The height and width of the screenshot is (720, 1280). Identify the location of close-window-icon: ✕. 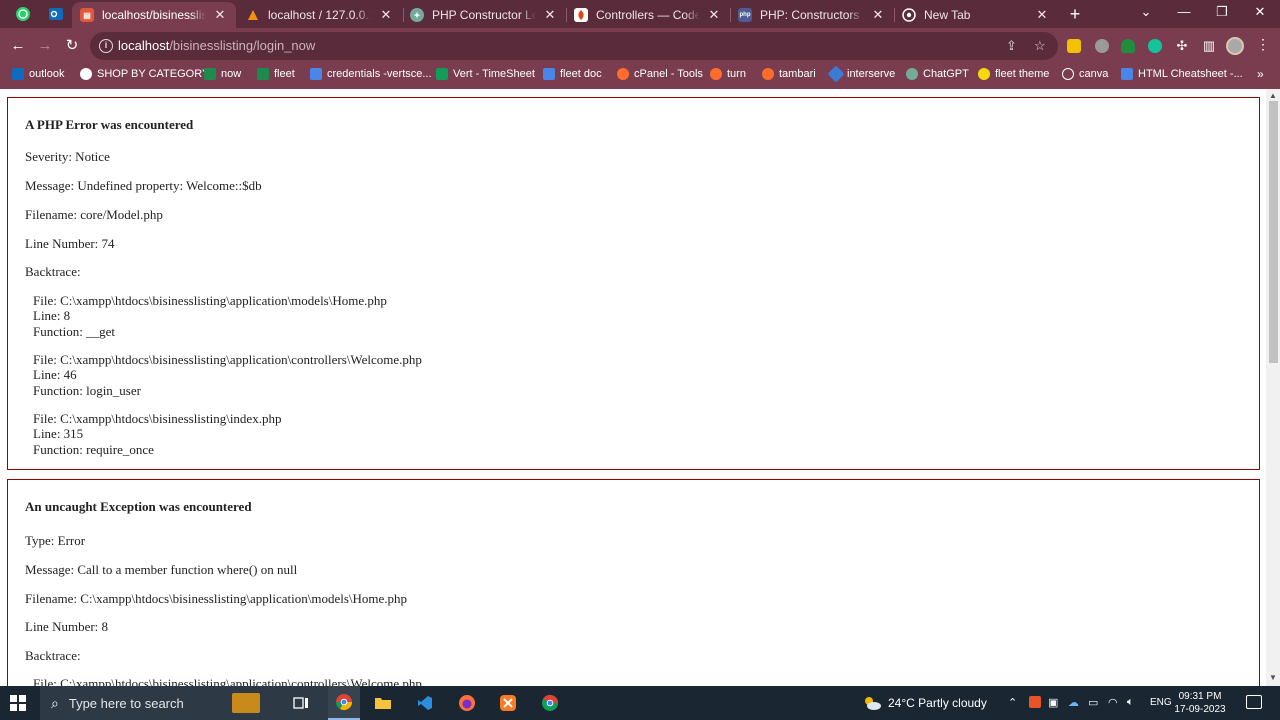
(1260, 12).